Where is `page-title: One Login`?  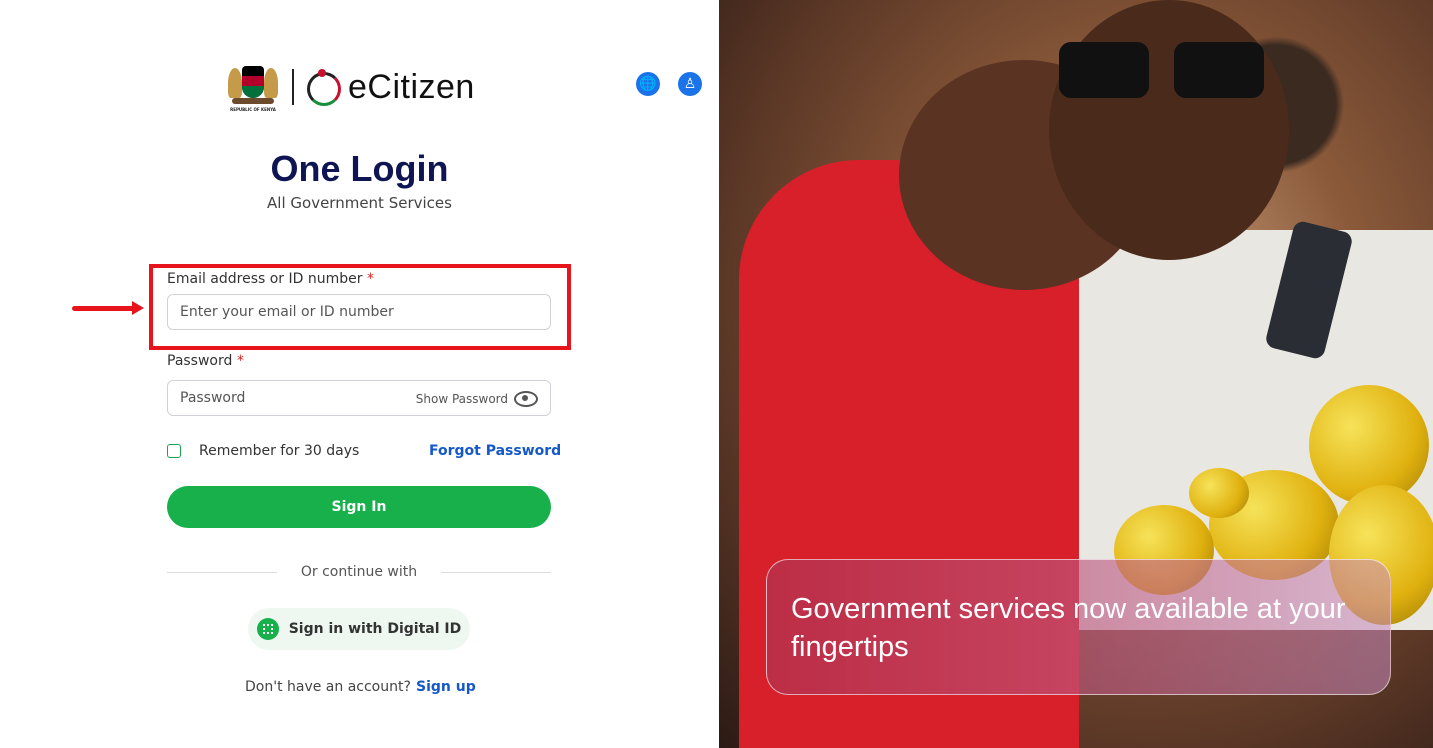
page-title: One Login is located at coordinates (359, 168).